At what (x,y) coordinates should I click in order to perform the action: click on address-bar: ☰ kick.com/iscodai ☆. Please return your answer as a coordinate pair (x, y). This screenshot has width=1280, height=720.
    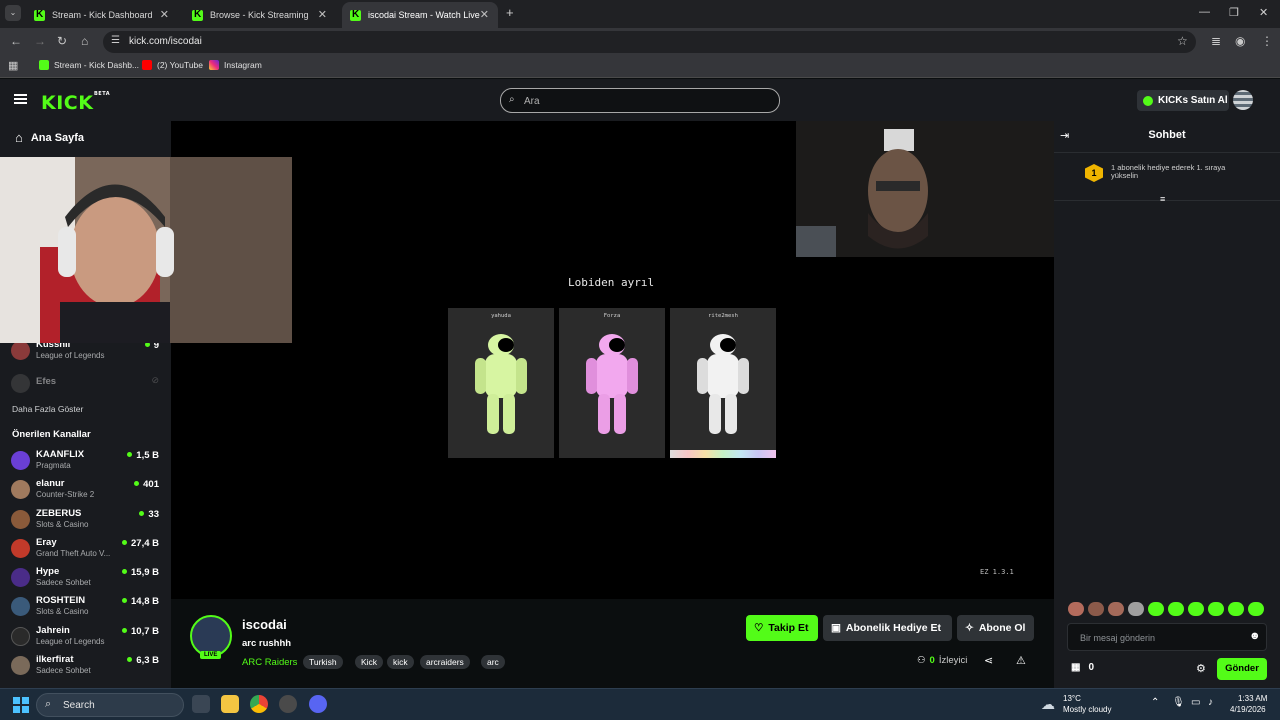
    Looking at the image, I should click on (649, 42).